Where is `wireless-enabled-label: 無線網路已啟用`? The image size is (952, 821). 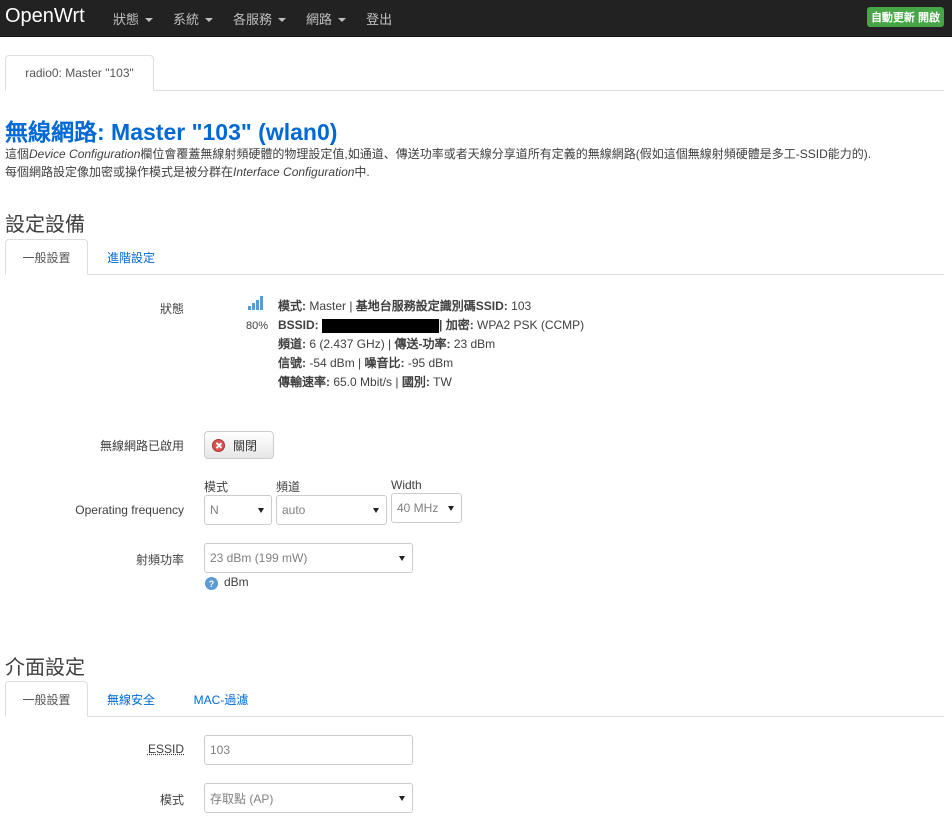
wireless-enabled-label: 無線網路已啟用 is located at coordinates (141, 446).